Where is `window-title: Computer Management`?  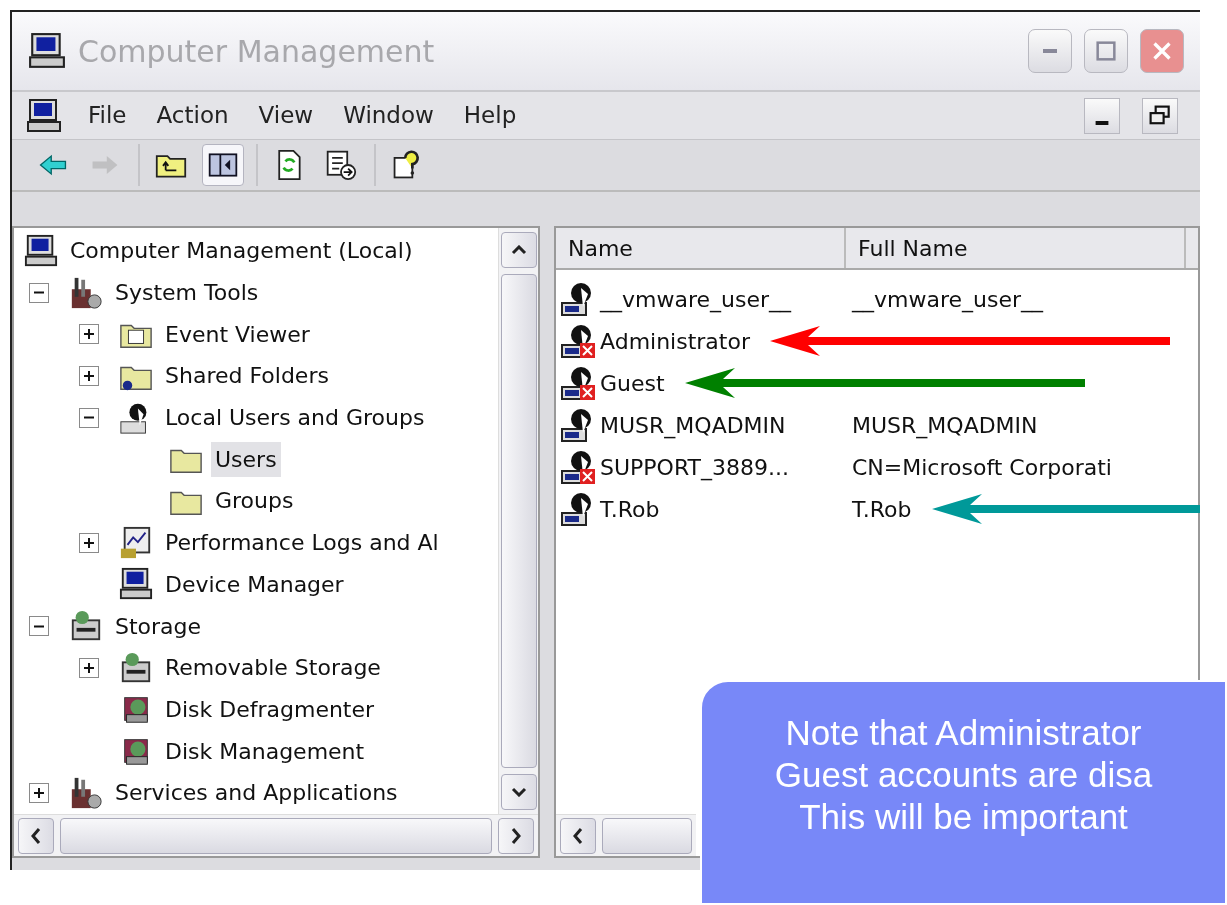
window-title: Computer Management is located at coordinates (257, 51).